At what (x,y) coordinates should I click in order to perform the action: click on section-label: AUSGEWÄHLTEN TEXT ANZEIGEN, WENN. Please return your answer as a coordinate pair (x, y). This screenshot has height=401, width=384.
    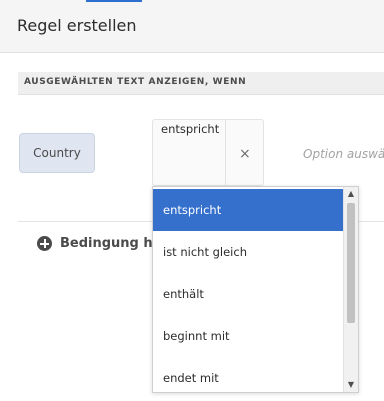
    Looking at the image, I should click on (135, 82).